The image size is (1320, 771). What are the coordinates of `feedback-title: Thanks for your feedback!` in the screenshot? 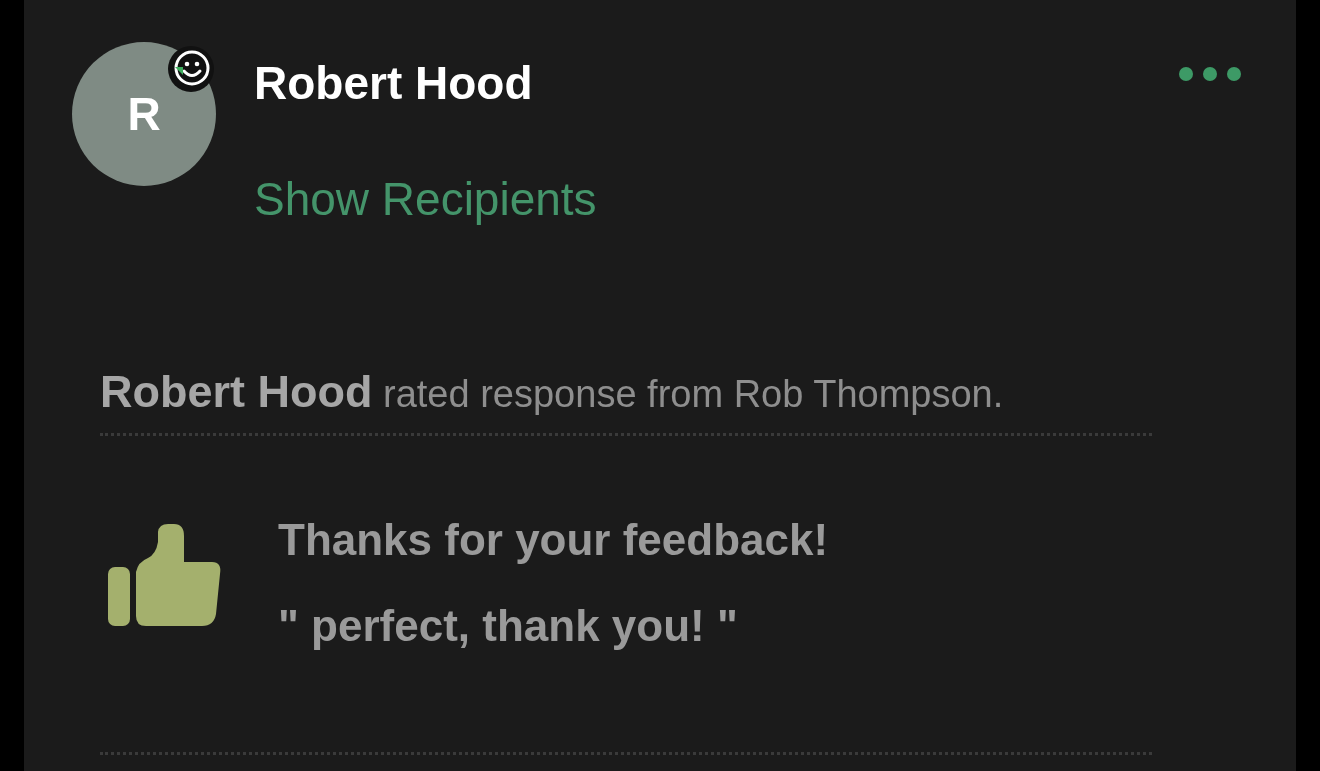 It's located at (553, 540).